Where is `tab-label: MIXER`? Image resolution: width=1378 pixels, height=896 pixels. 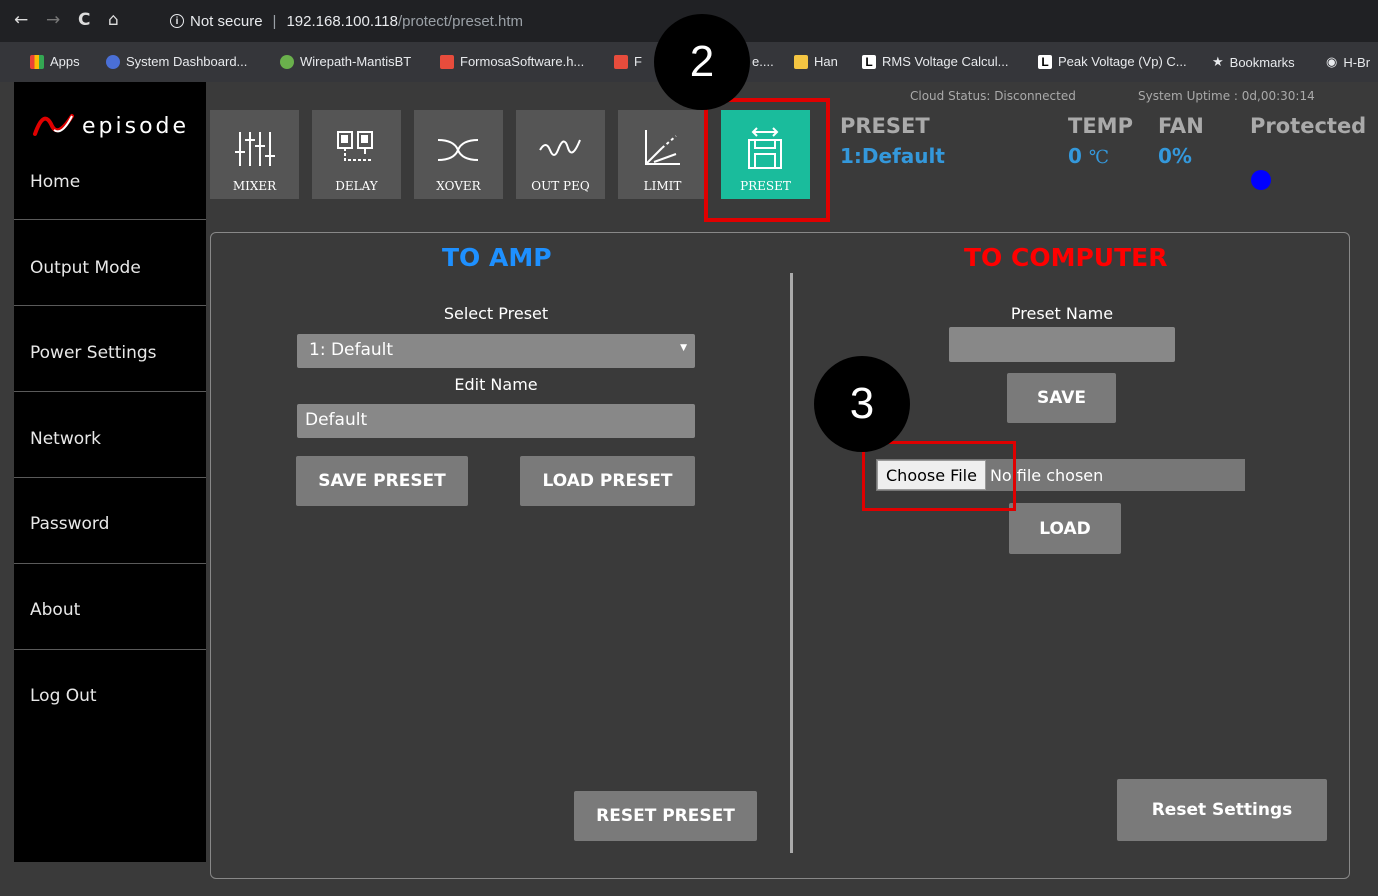 tab-label: MIXER is located at coordinates (254, 186).